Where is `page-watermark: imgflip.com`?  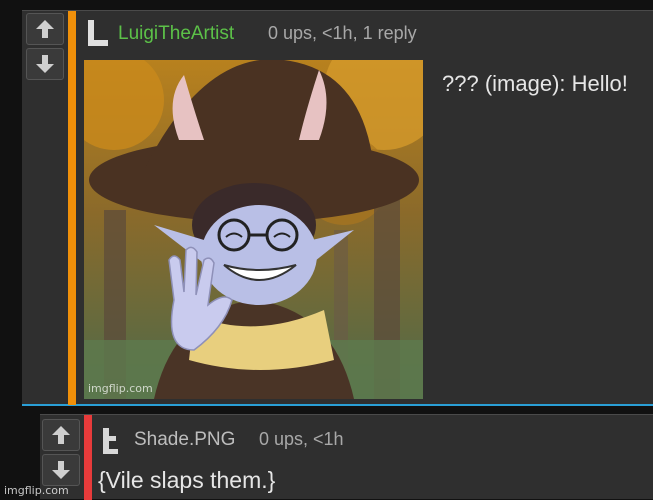
page-watermark: imgflip.com is located at coordinates (36, 490).